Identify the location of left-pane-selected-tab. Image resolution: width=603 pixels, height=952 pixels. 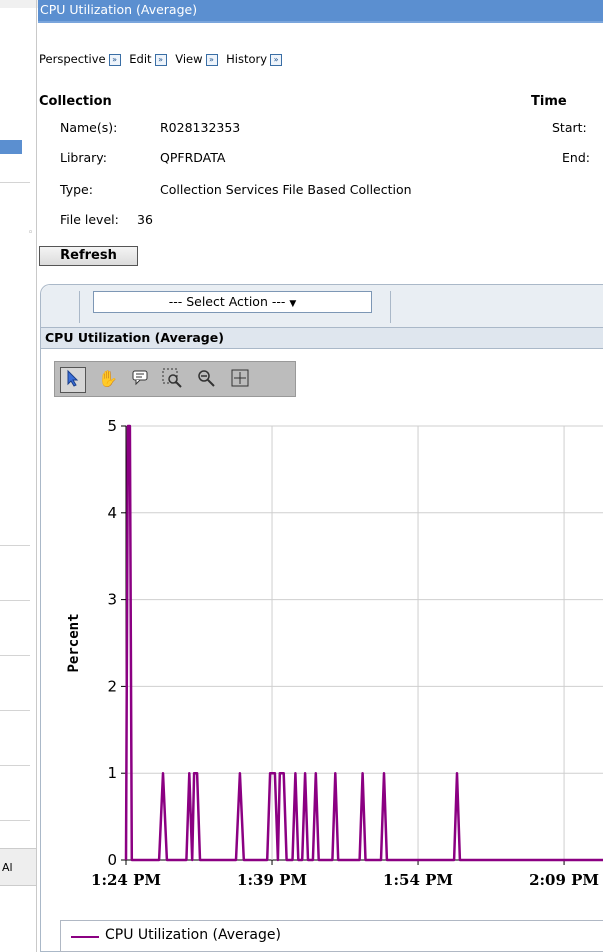
(11, 147).